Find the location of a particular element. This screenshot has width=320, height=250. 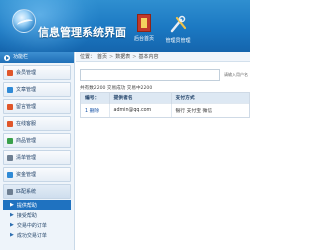

search-hint: 请输入用户名 is located at coordinates (236, 74).